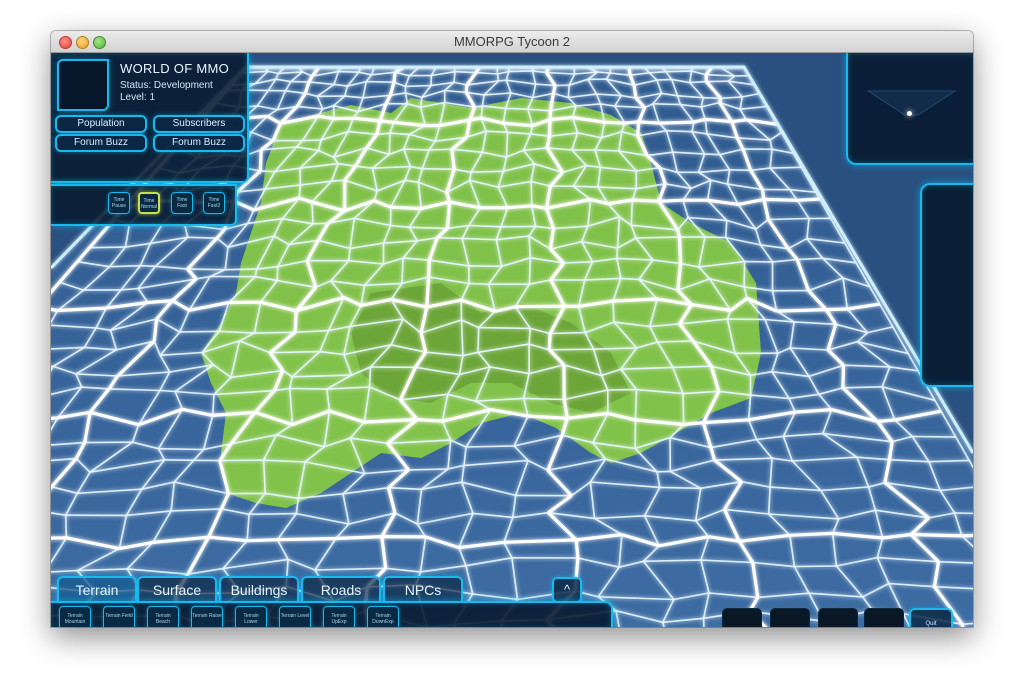 The width and height of the screenshot is (1024, 698). Describe the element at coordinates (199, 124) in the screenshot. I see `subscribers-button: Subscribers` at that location.